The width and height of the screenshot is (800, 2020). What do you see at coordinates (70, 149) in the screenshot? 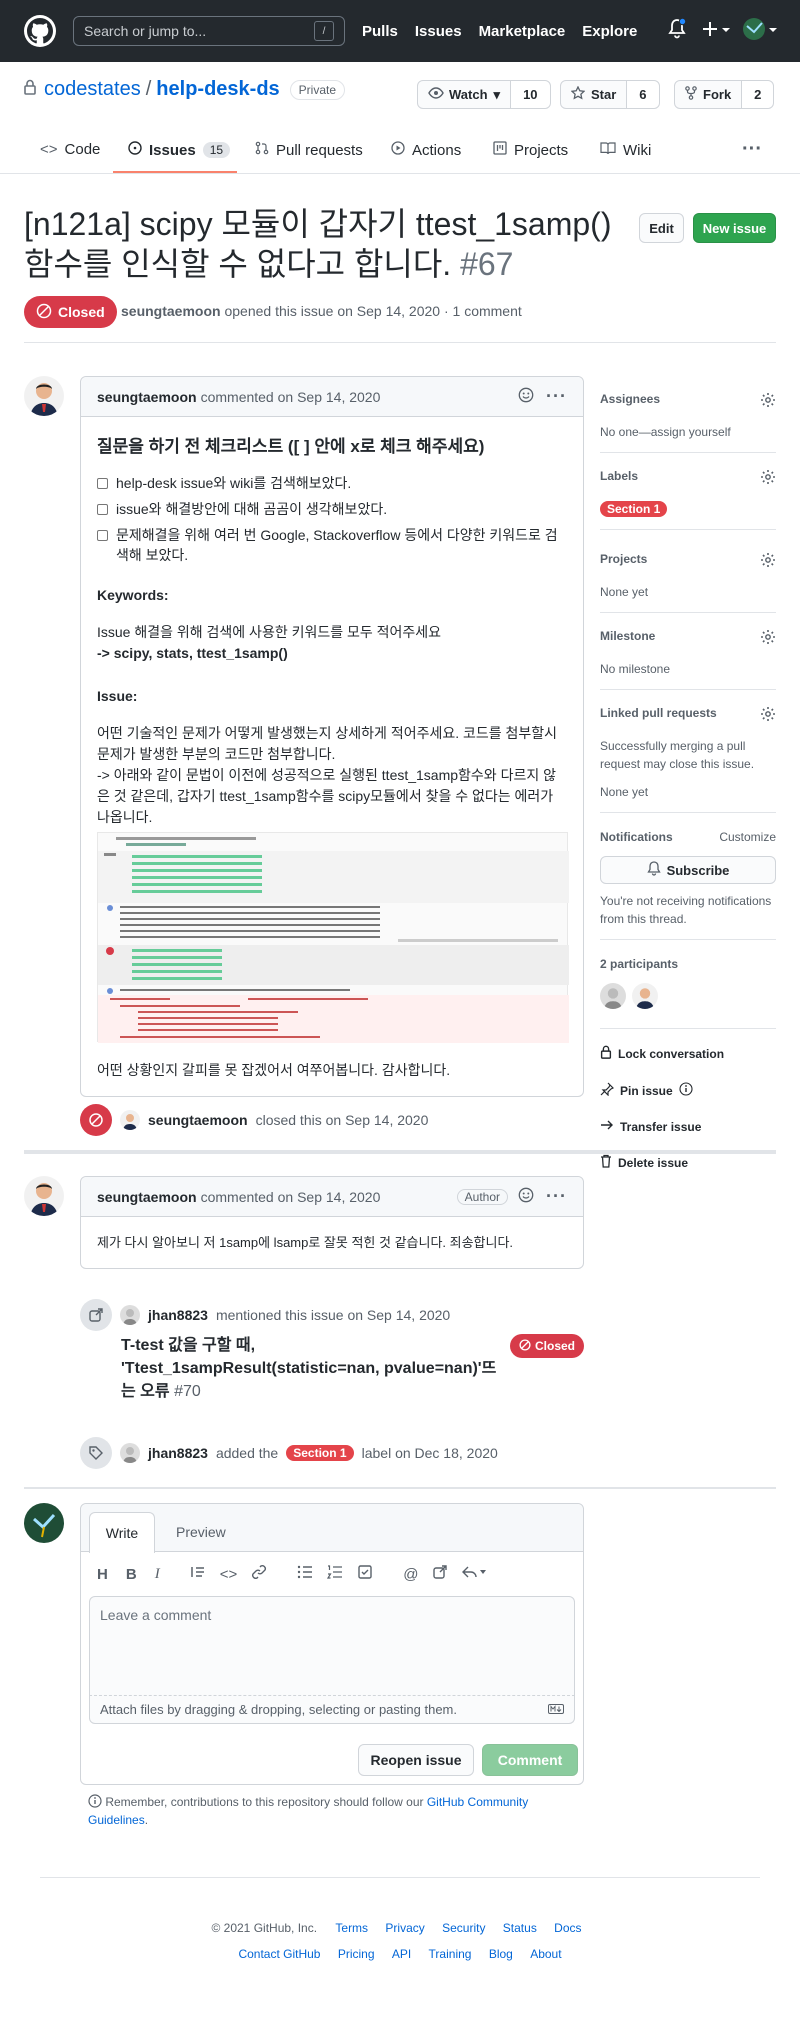
I see `tab-code: <> Code` at bounding box center [70, 149].